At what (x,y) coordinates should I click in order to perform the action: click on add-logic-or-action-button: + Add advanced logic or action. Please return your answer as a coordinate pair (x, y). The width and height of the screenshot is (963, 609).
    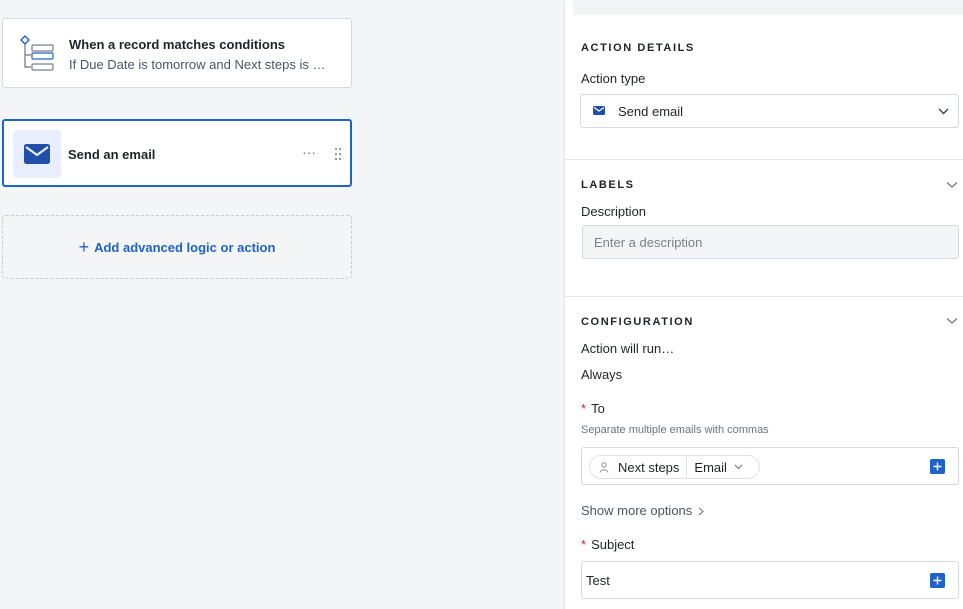
    Looking at the image, I should click on (177, 247).